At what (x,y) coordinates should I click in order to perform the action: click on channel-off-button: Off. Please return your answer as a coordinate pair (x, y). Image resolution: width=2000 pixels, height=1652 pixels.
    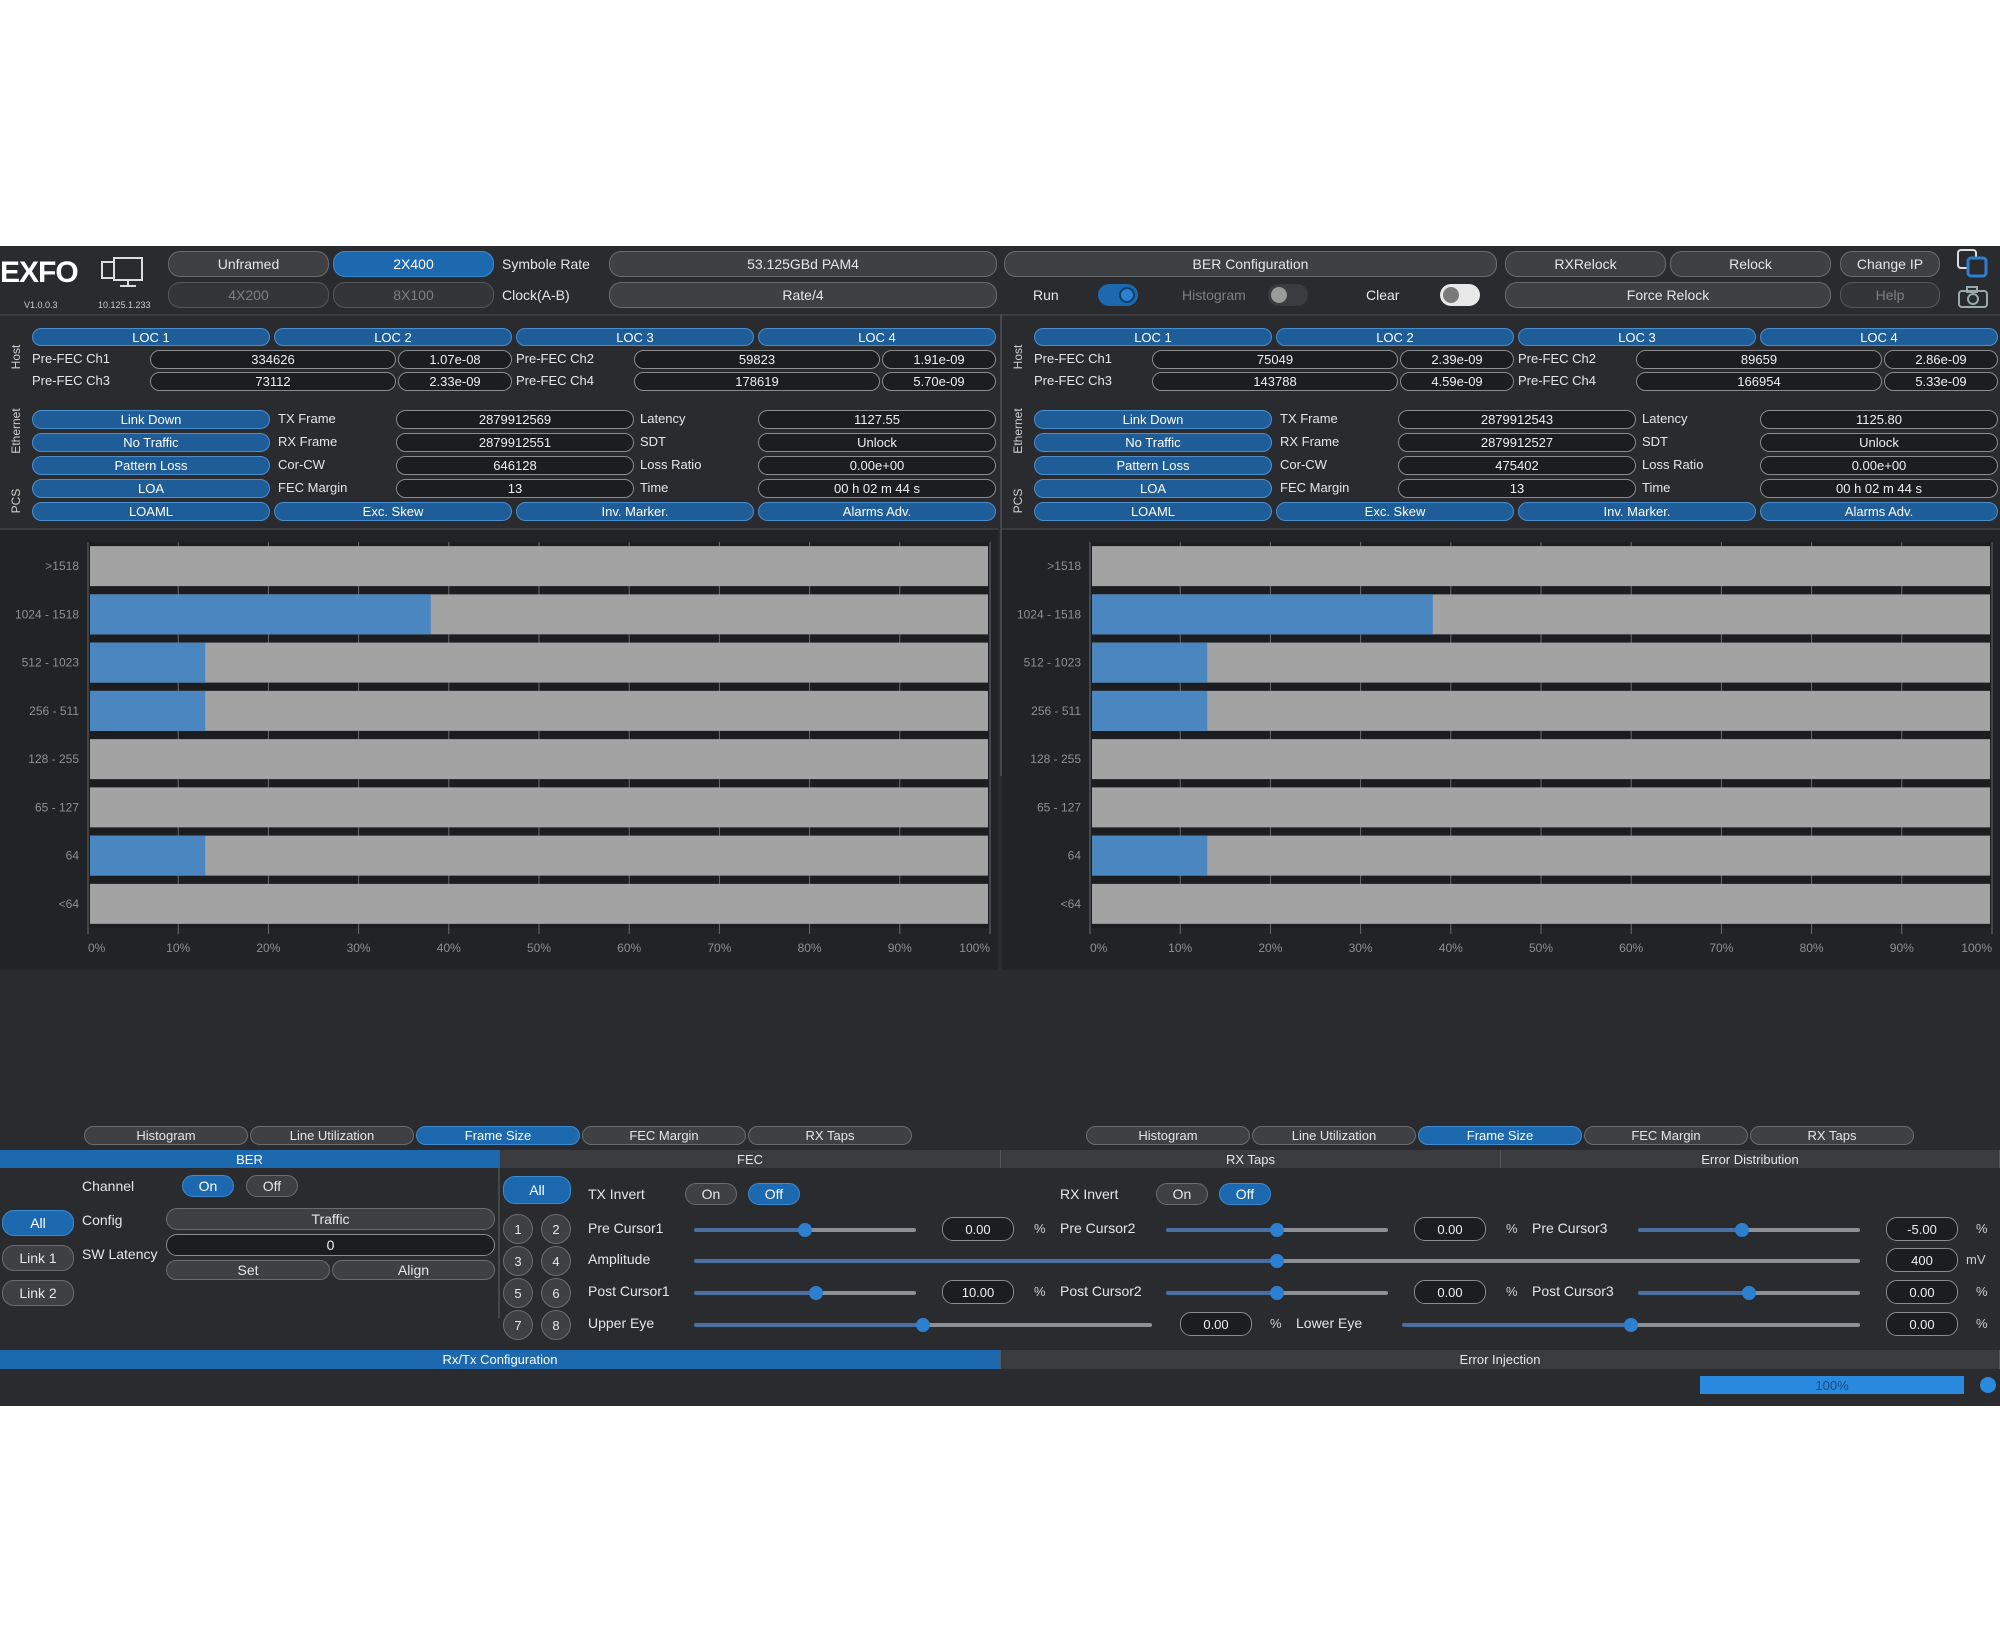
    Looking at the image, I should click on (272, 1186).